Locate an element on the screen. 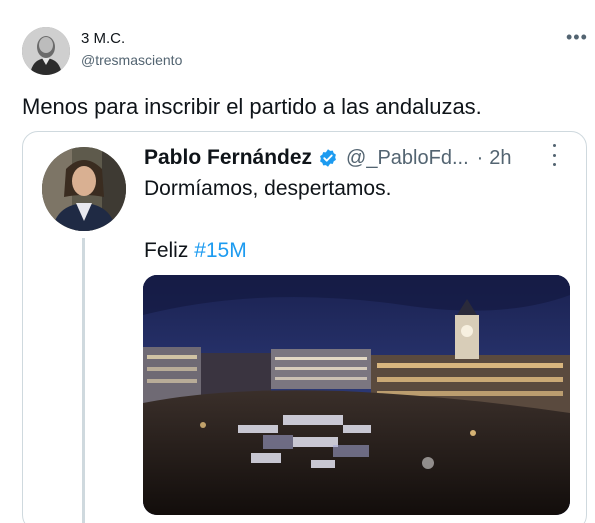 This screenshot has width=595, height=523. verified-badge-icon is located at coordinates (328, 158).